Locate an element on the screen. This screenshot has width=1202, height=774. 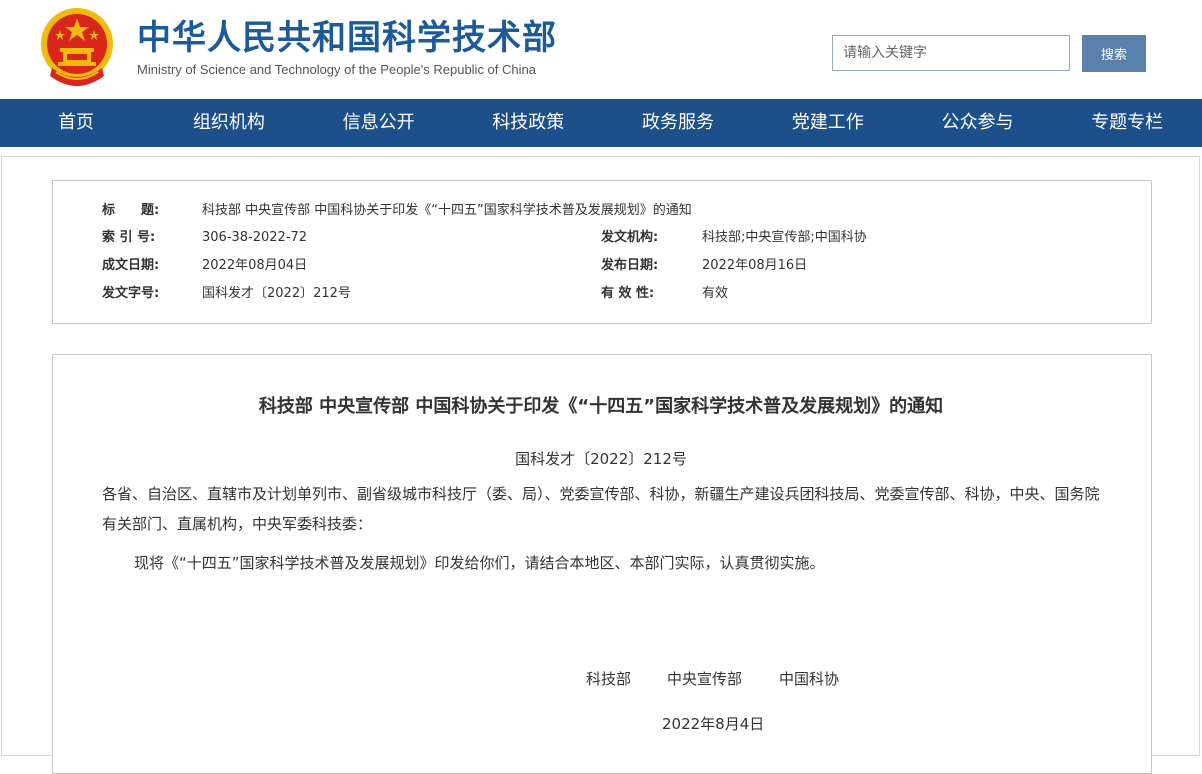
meta-published-label: 发布日期: is located at coordinates (630, 265).